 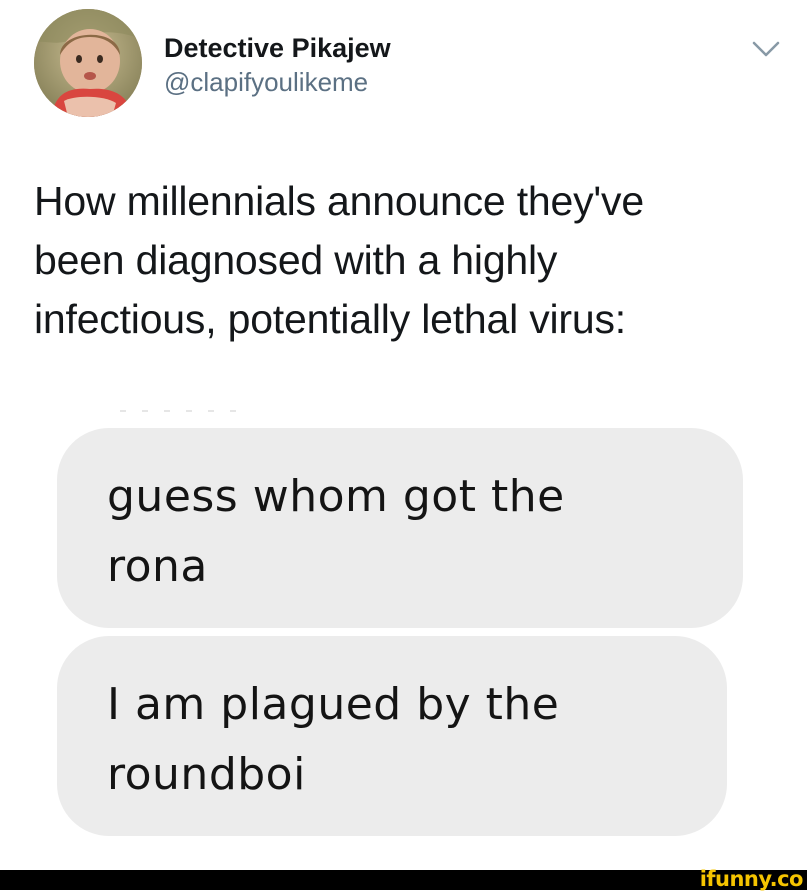 What do you see at coordinates (403, 879) in the screenshot?
I see `watermark-bar: ifunny.co` at bounding box center [403, 879].